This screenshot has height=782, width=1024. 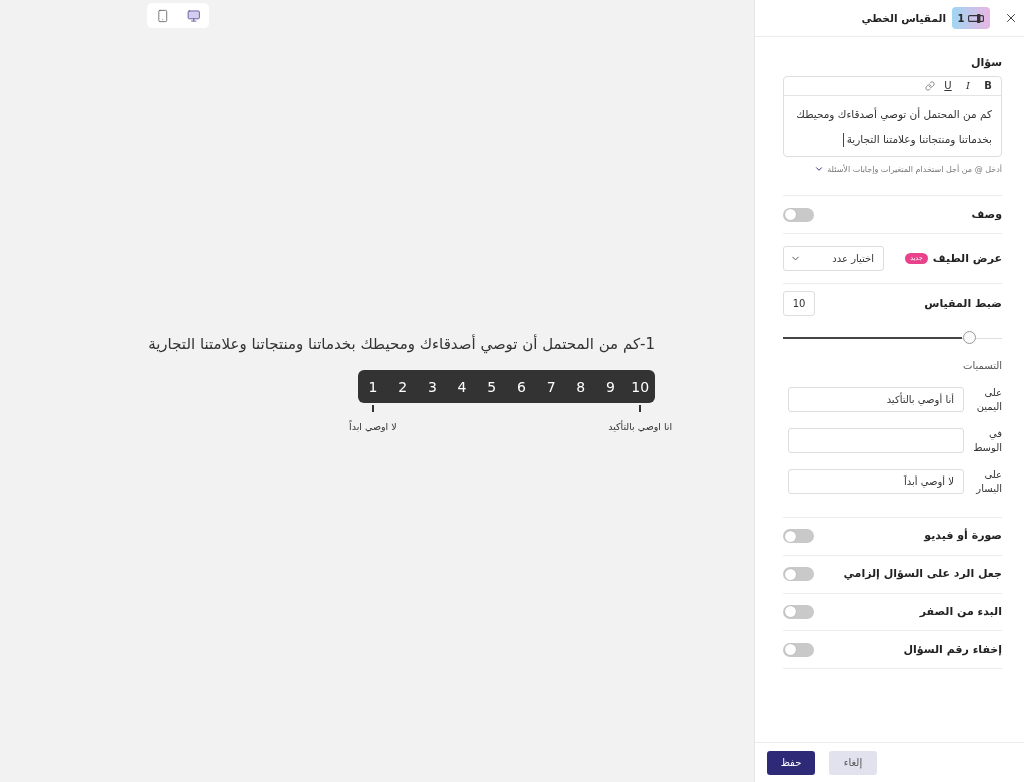 What do you see at coordinates (914, 169) in the screenshot?
I see `hint-text: أدخل @ من أجل استخدام المتغيرات وإجابات الأسئلة` at bounding box center [914, 169].